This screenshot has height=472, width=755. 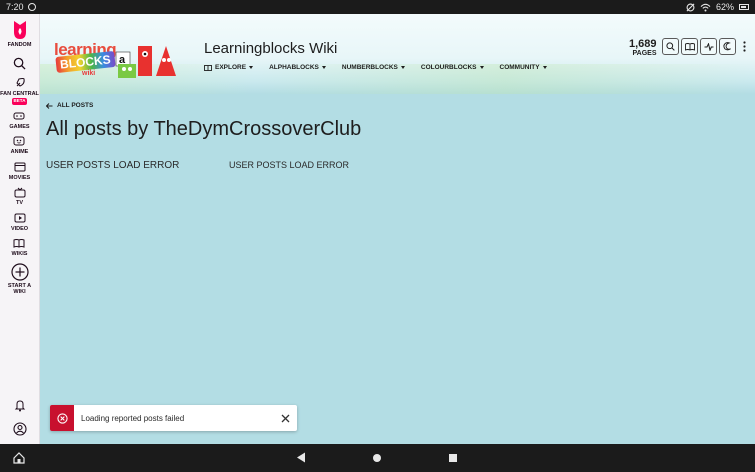 What do you see at coordinates (724, 7) in the screenshot?
I see `battery-percent: 62%` at bounding box center [724, 7].